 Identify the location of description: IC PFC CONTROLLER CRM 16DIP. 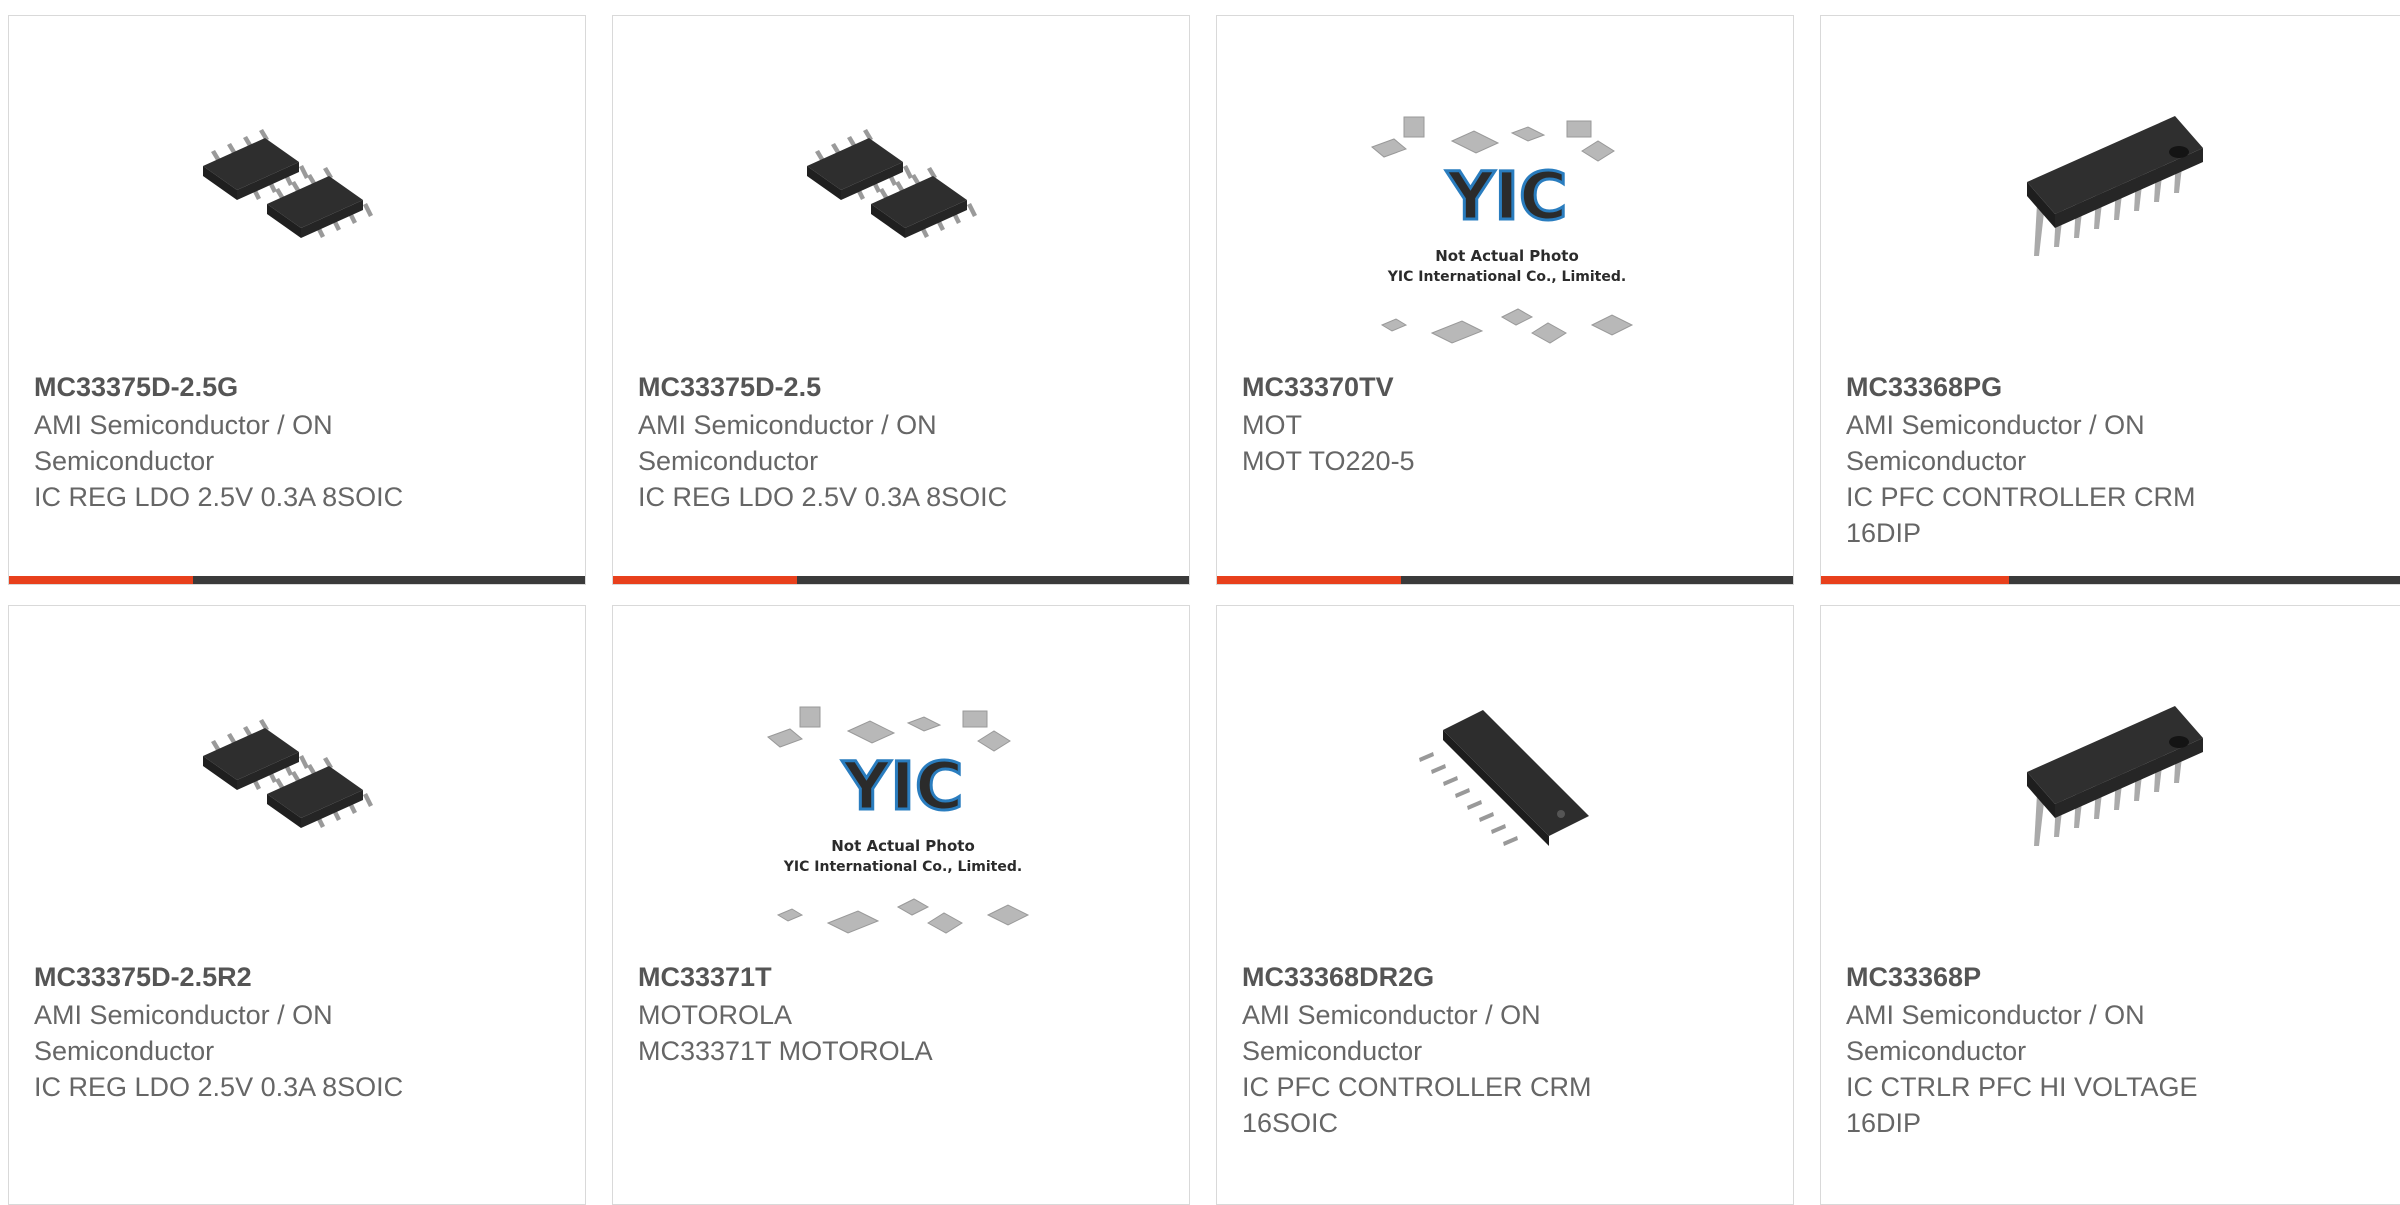
(2021, 515).